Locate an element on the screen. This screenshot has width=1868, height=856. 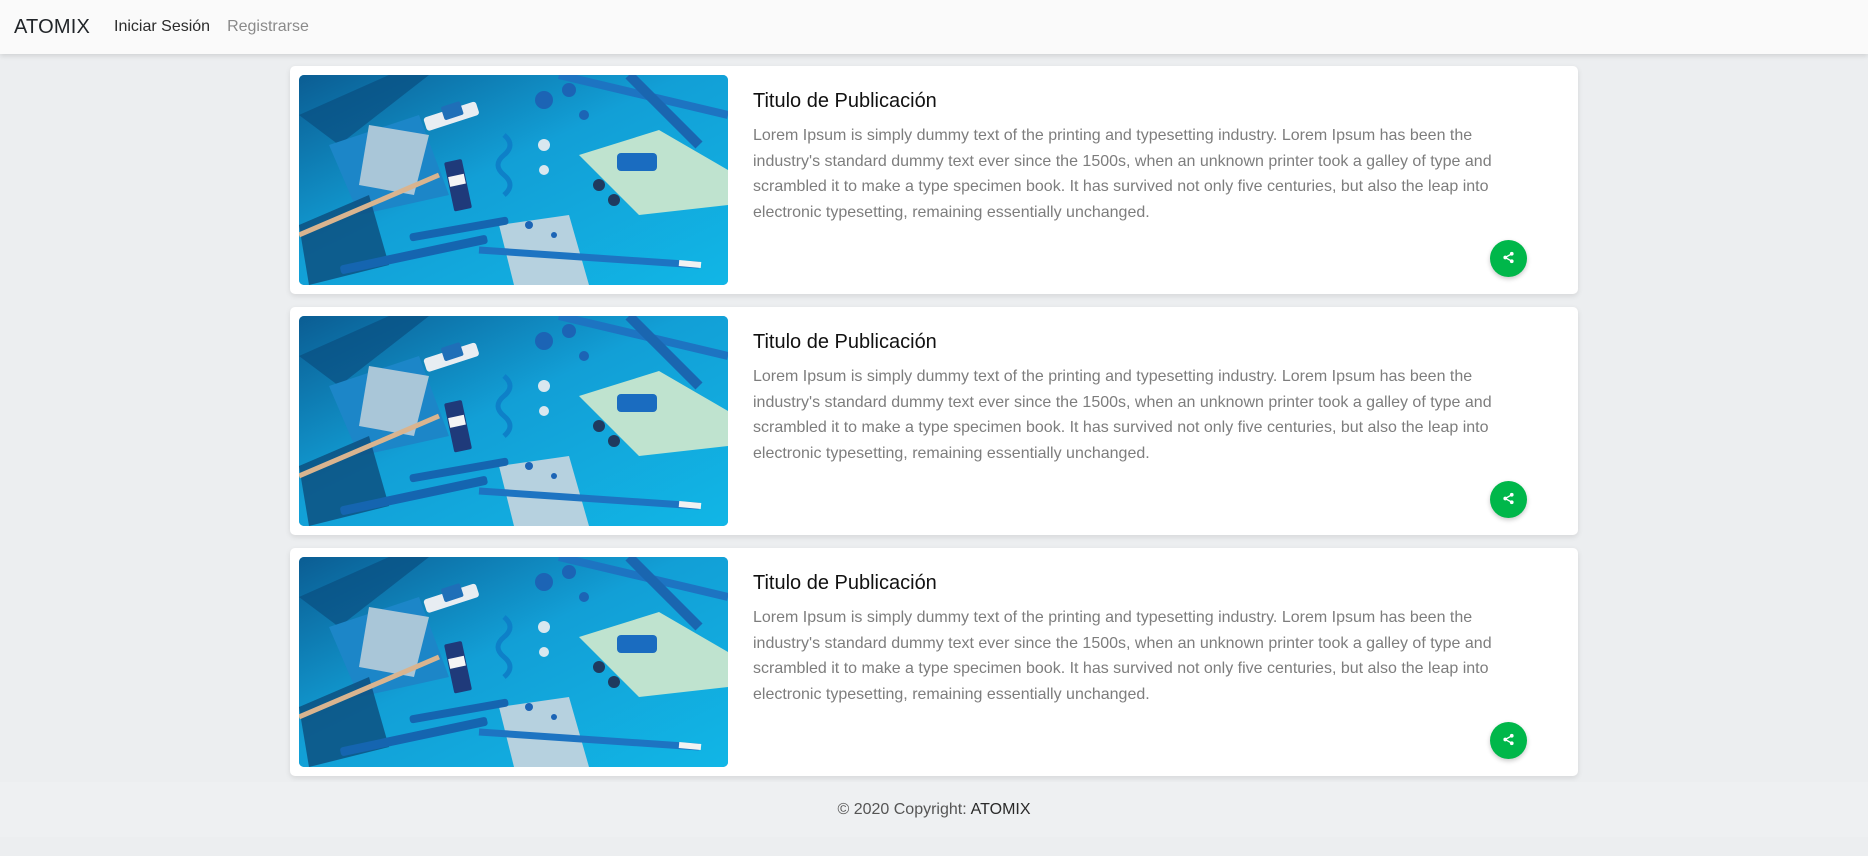
footer-copyright: © 2020 Copyright: is located at coordinates (902, 809).